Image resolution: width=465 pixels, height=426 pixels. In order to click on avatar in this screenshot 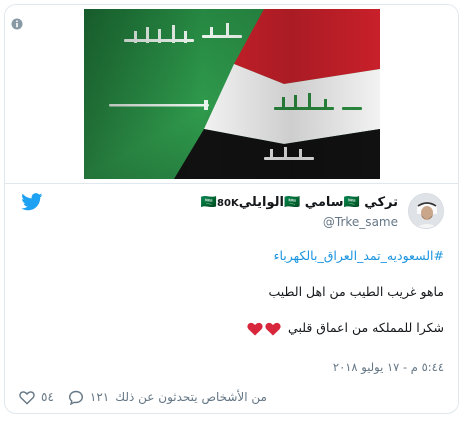, I will do `click(426, 211)`.